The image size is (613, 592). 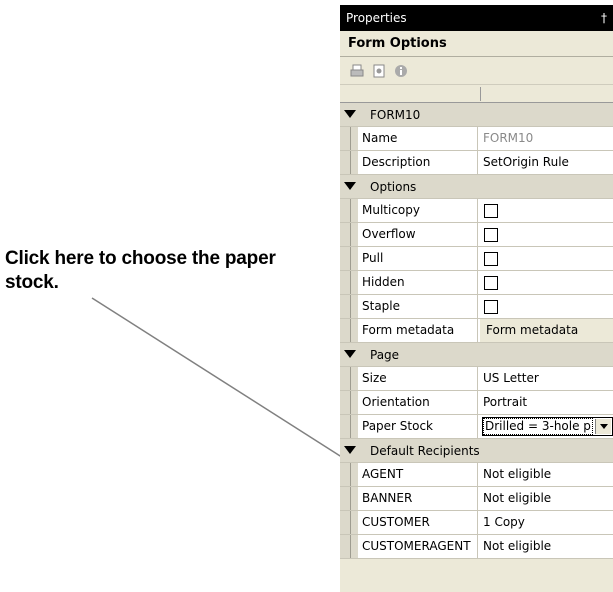 I want to click on category-label: Default Recipients, so click(x=425, y=451).